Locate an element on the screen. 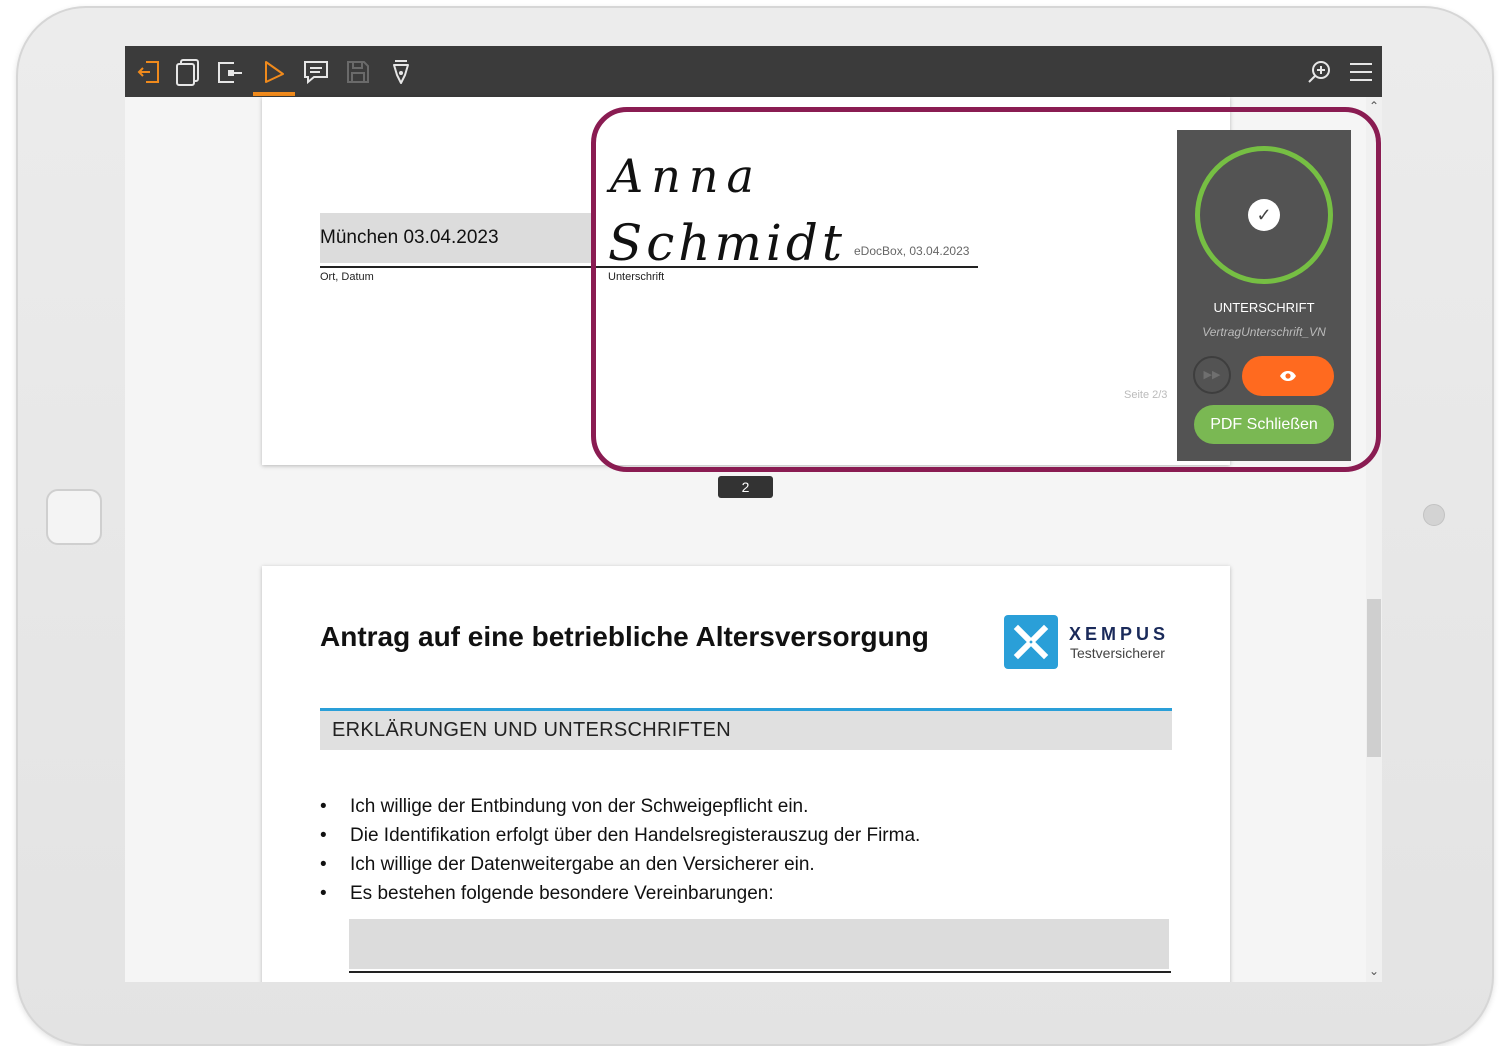 Image resolution: width=1506 pixels, height=1046 pixels. fast-forward-icon: ▶▶ is located at coordinates (1212, 375).